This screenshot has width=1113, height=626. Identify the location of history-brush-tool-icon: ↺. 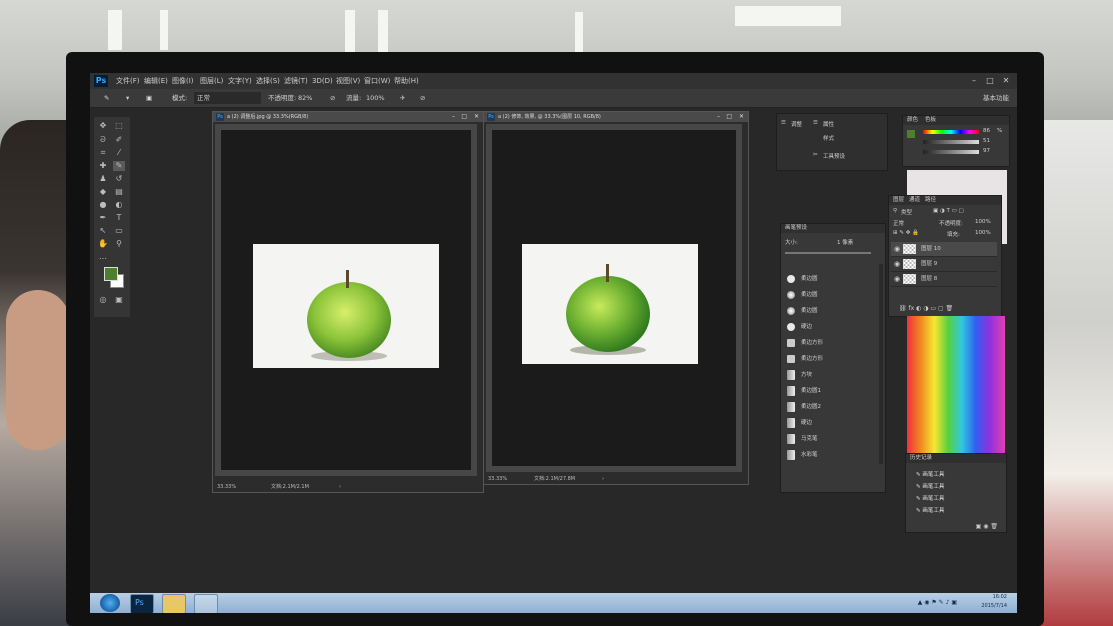
(119, 179).